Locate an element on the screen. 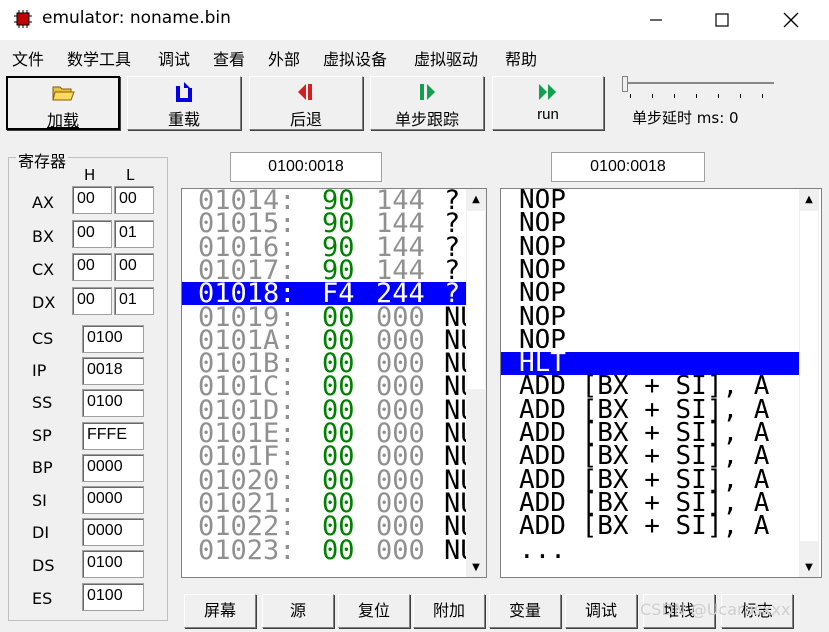 The width and height of the screenshot is (829, 632). memory-dec-value: 000 is located at coordinates (400, 550).